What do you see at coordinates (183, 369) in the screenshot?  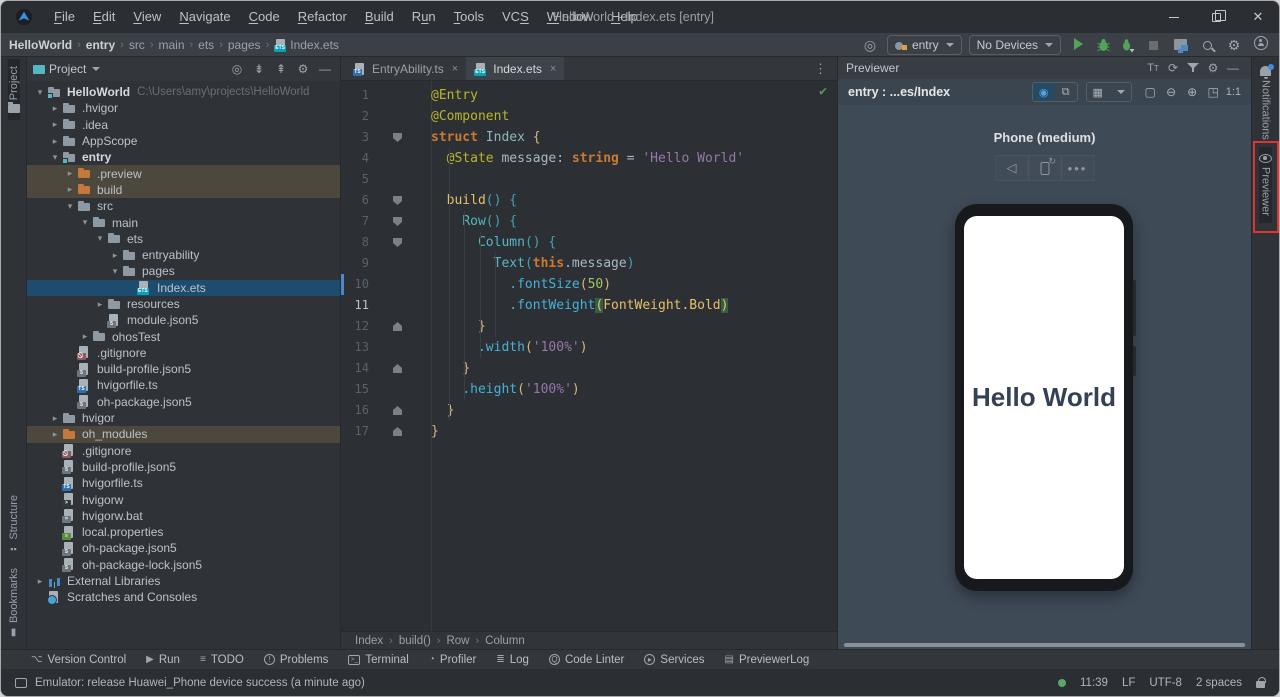 I see `tree-item-build-profile-json5: 5 build-profile.json5` at bounding box center [183, 369].